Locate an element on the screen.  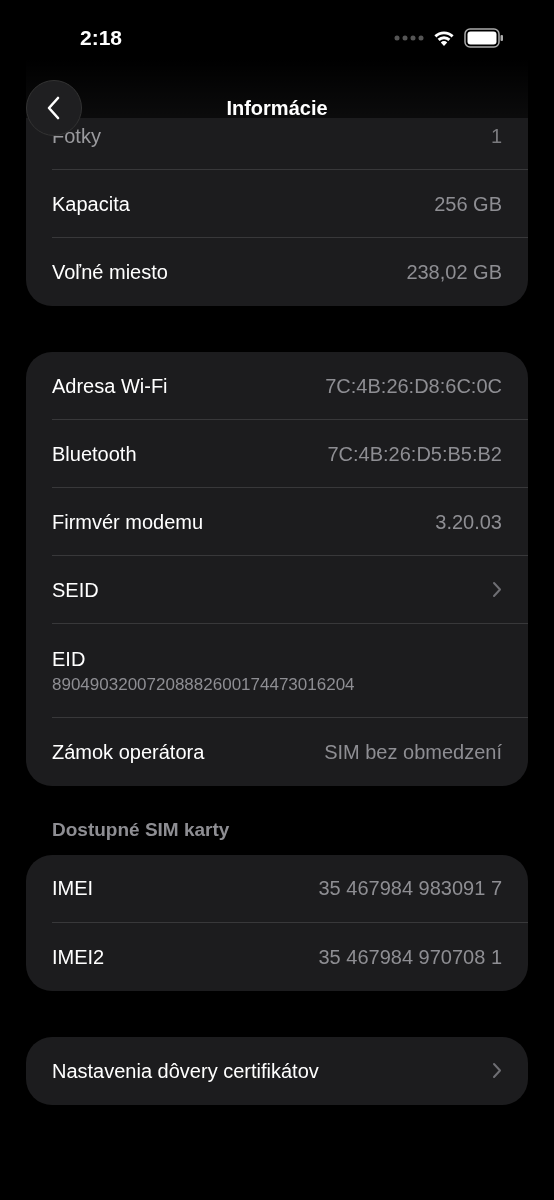
row-label: Adresa Wi-Fi is located at coordinates (110, 386).